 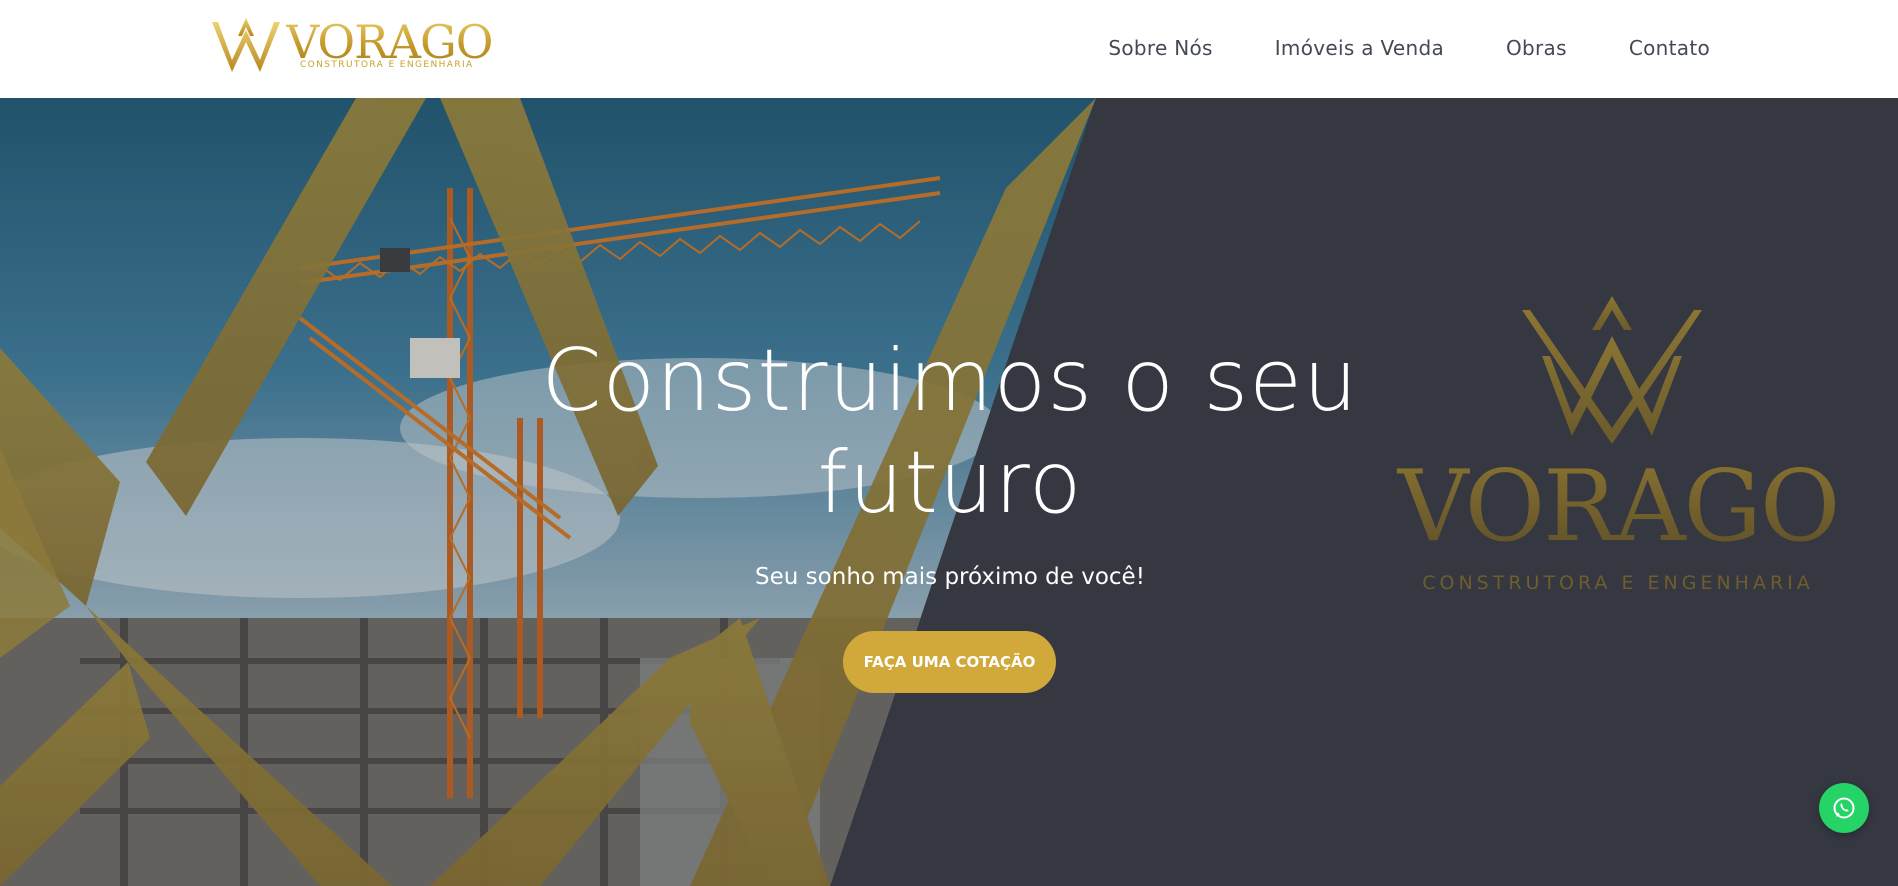 I want to click on watermark-tagline: CONSTRUTORA E ENGENHARIA, so click(x=1618, y=583).